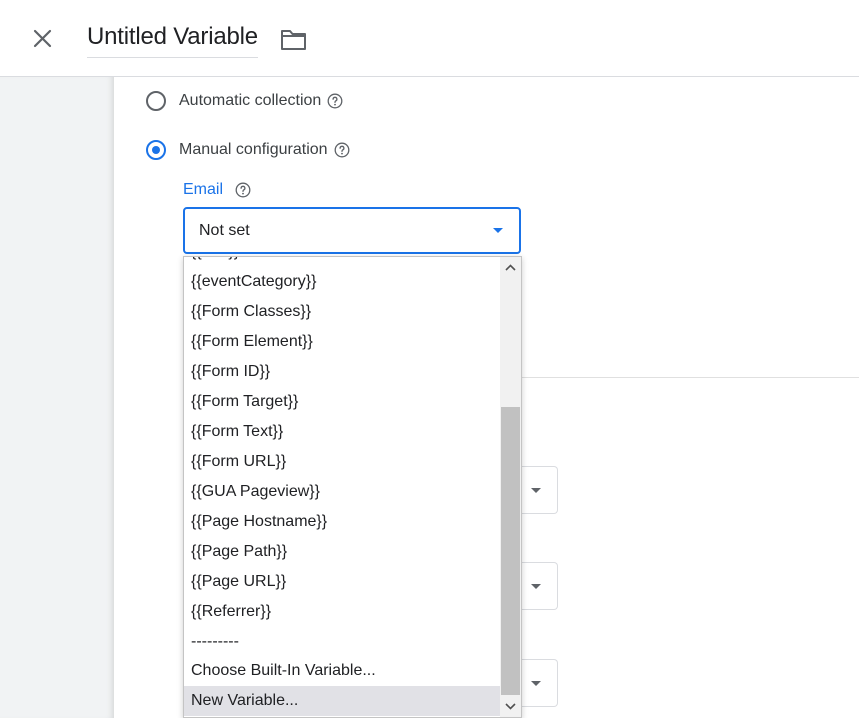  Describe the element at coordinates (43, 39) in the screenshot. I see `close-icon` at that location.